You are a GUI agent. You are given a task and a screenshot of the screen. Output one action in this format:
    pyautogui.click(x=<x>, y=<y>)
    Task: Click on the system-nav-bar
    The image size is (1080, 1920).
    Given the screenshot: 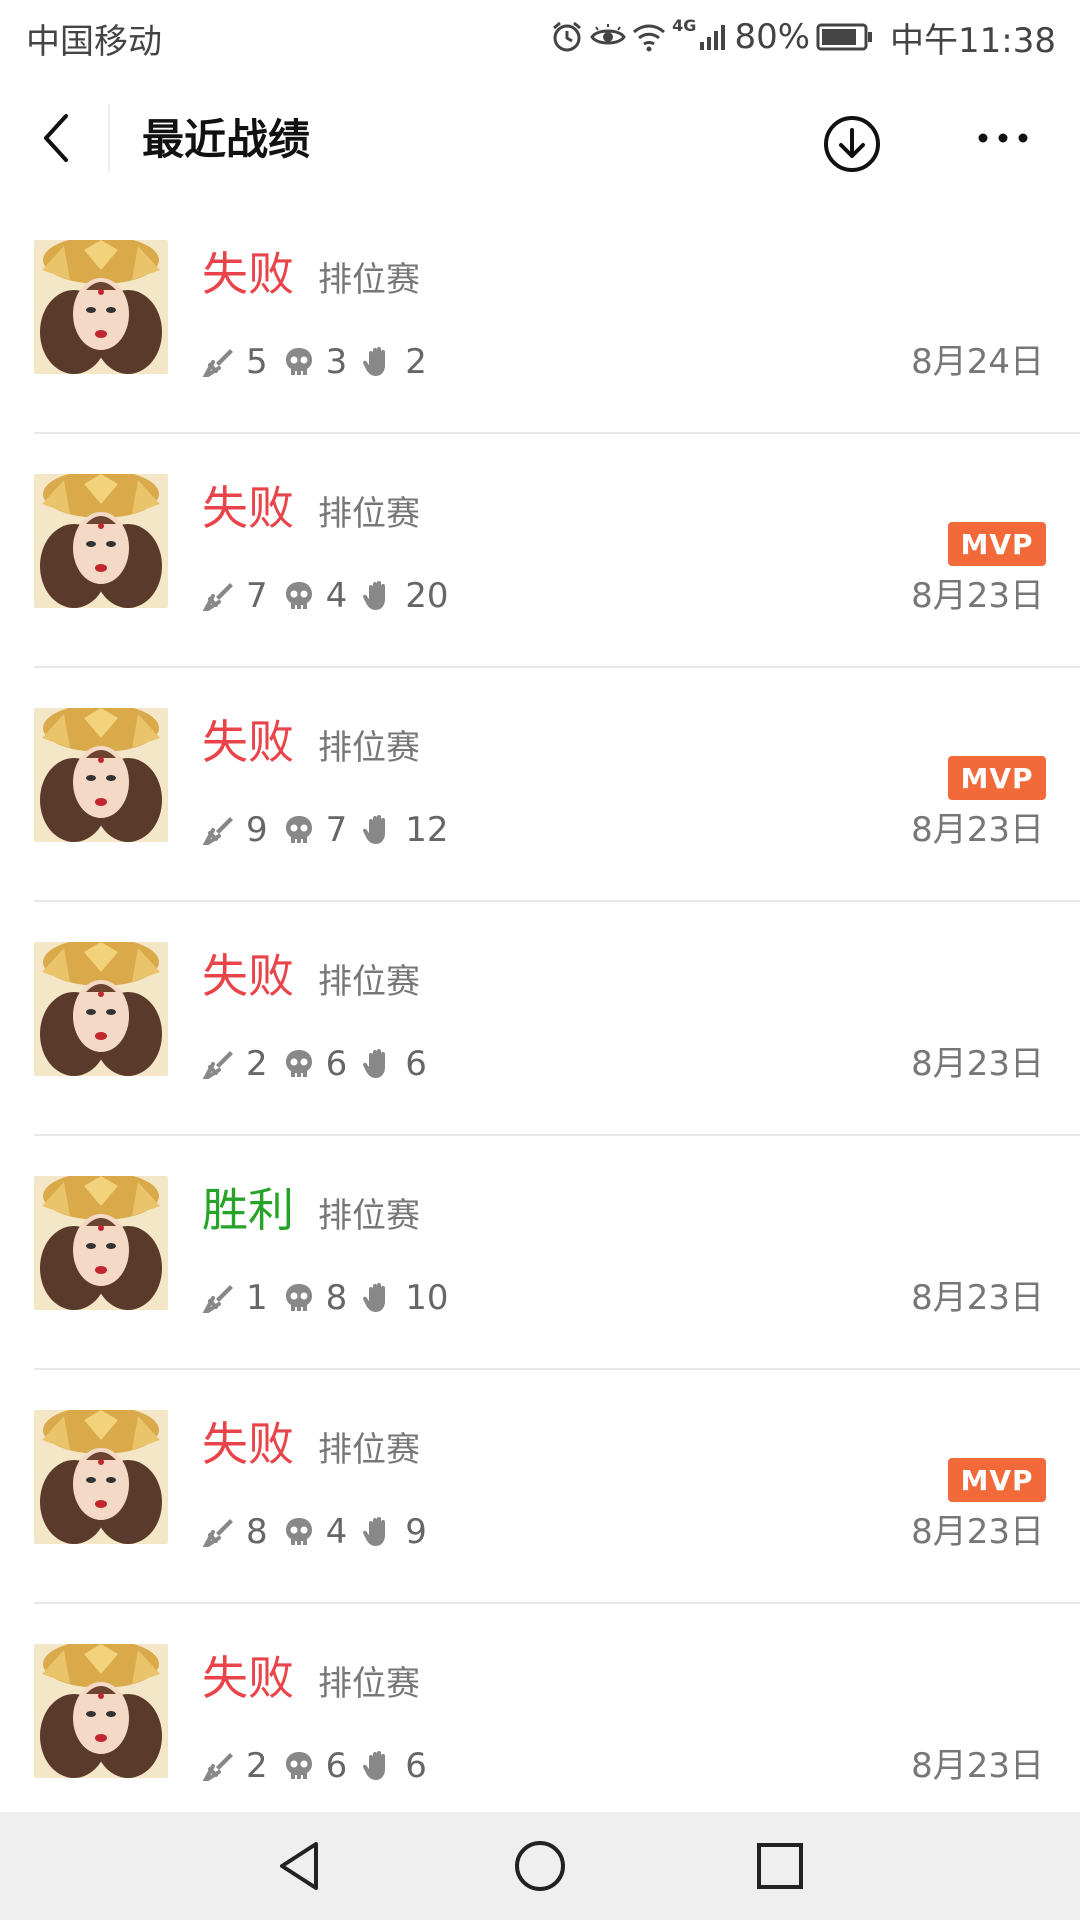 What is the action you would take?
    pyautogui.click(x=540, y=1866)
    